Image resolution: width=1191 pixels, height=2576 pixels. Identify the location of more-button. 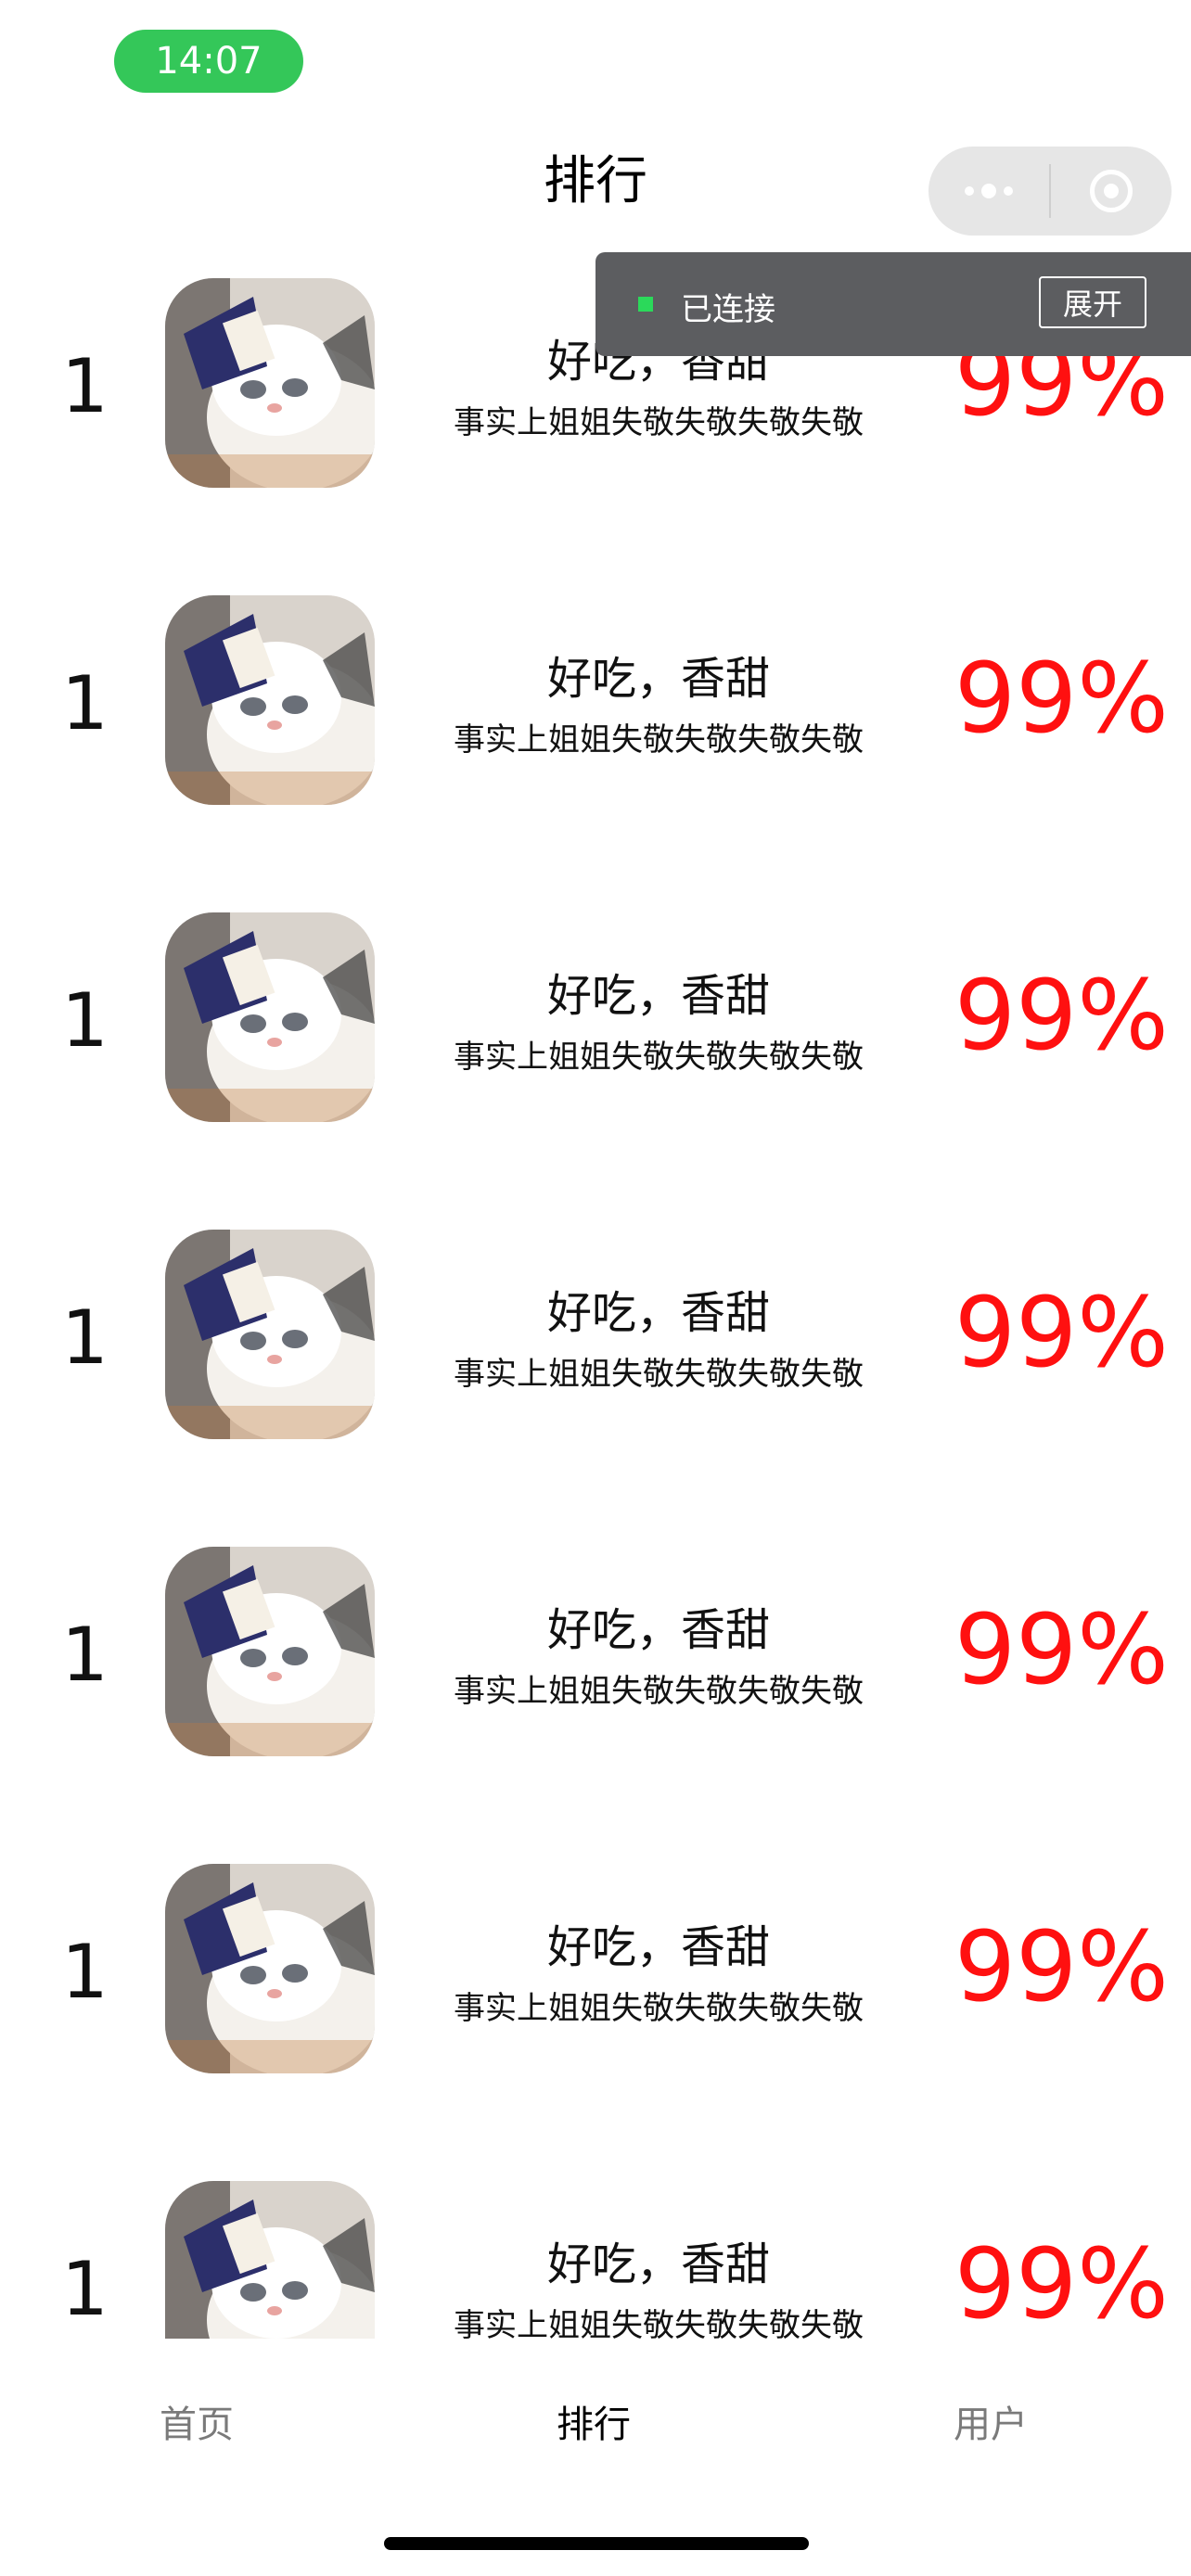
(988, 191).